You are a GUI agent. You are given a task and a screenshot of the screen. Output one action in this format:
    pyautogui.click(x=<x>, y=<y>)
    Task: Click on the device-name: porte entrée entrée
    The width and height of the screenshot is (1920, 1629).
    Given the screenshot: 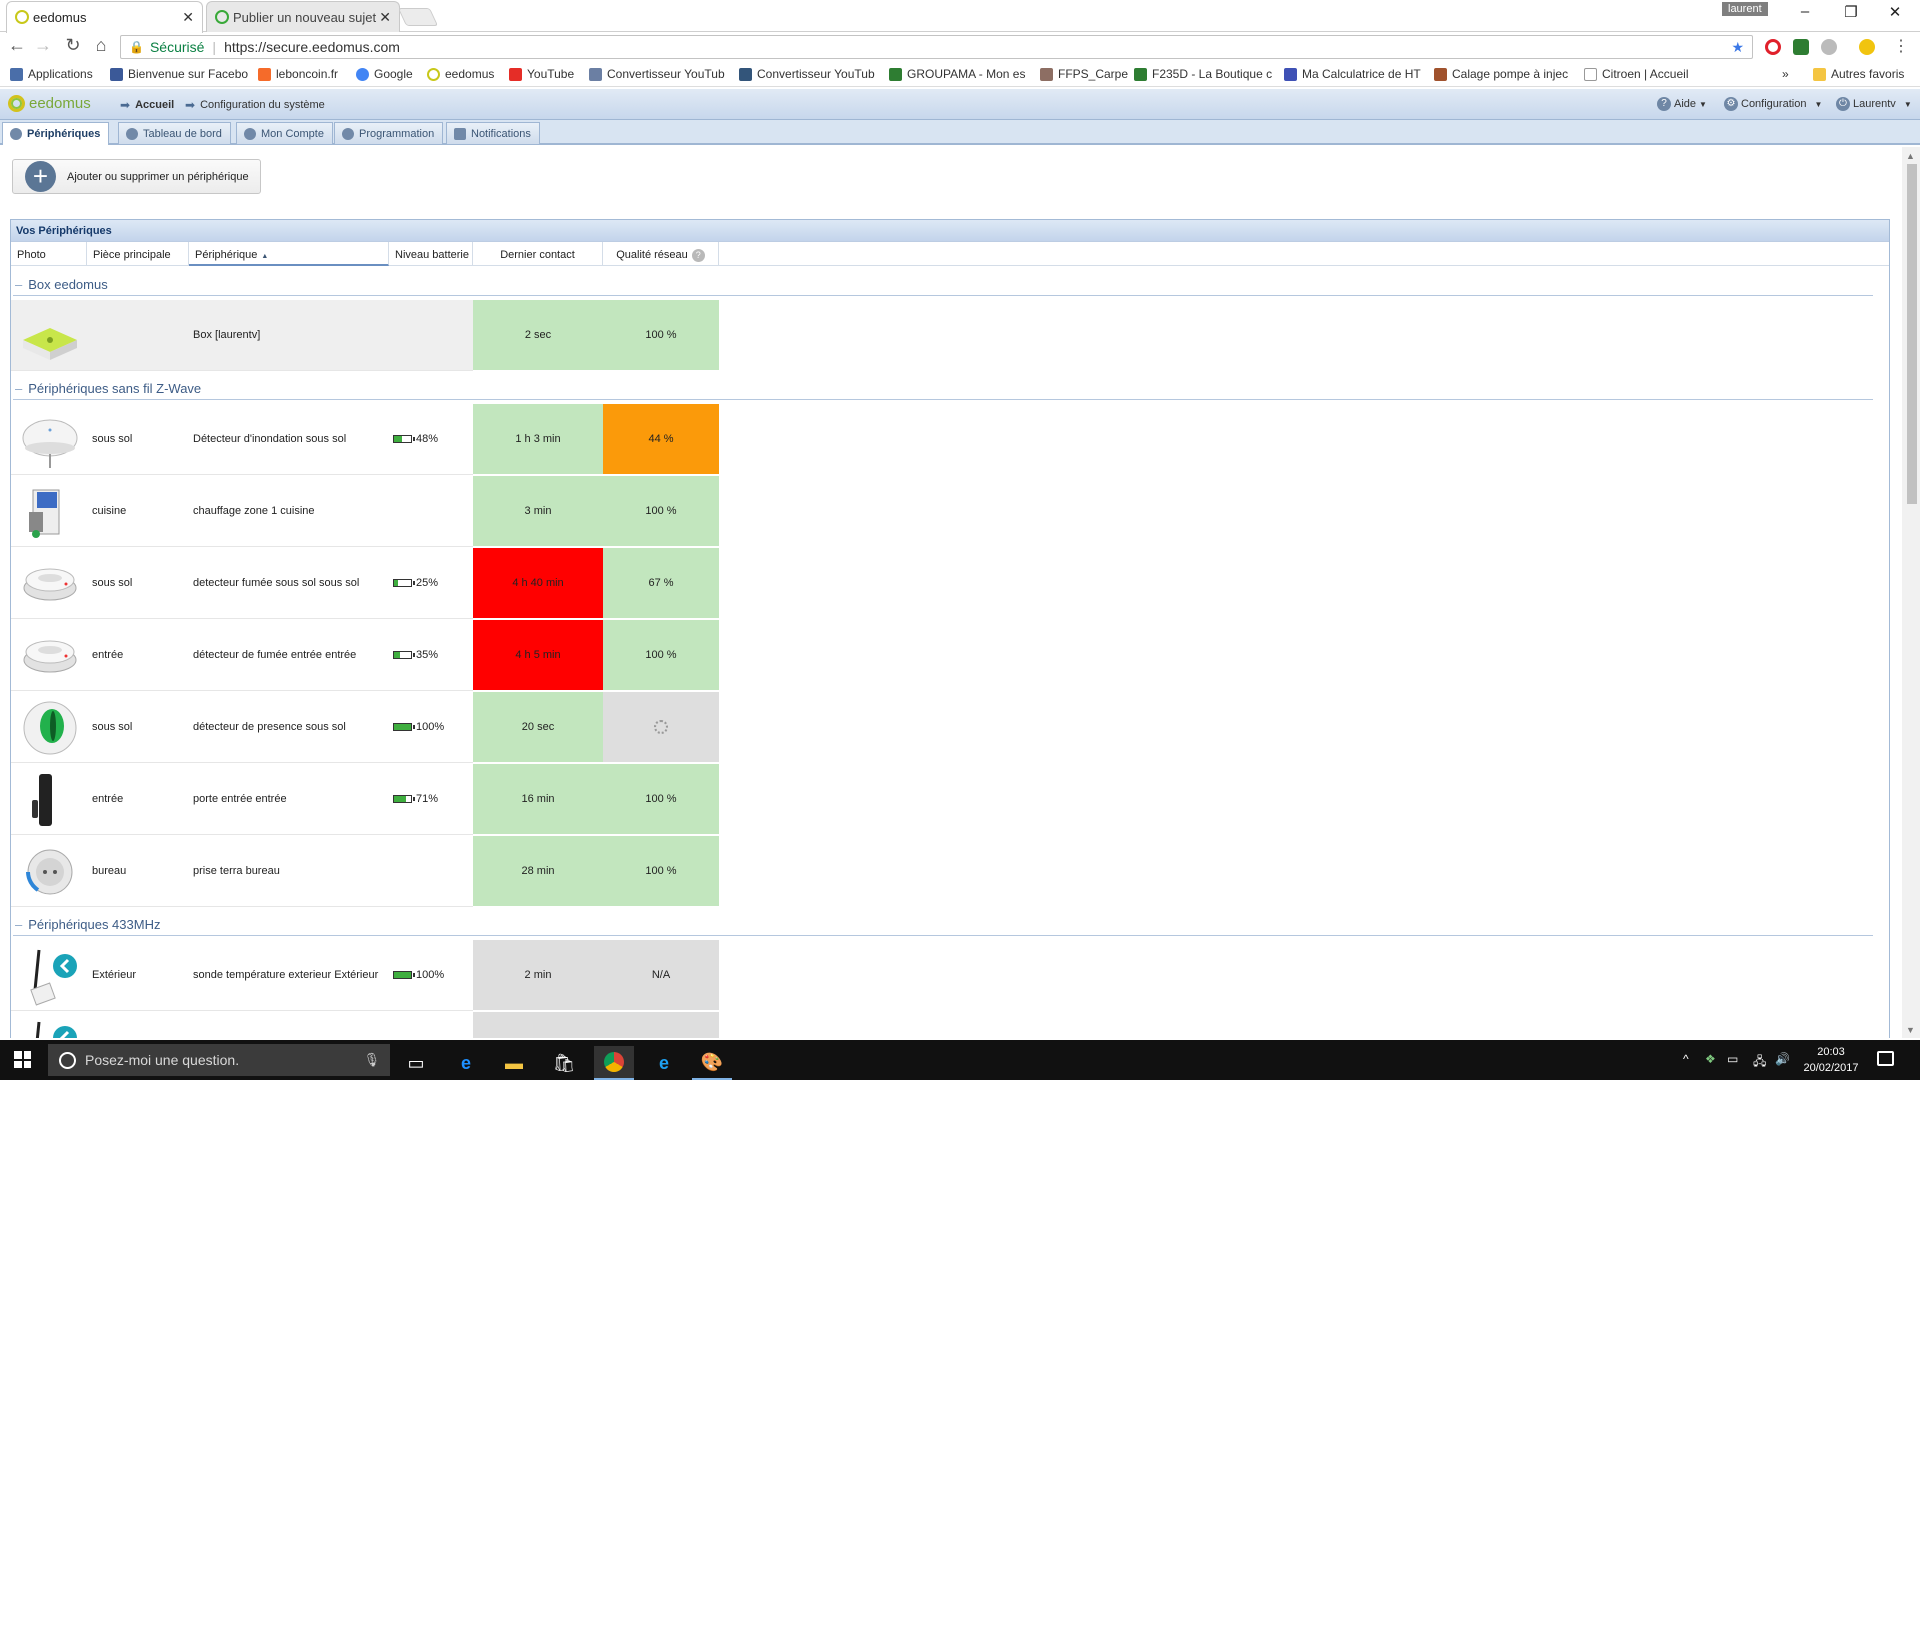 What is the action you would take?
    pyautogui.click(x=240, y=799)
    